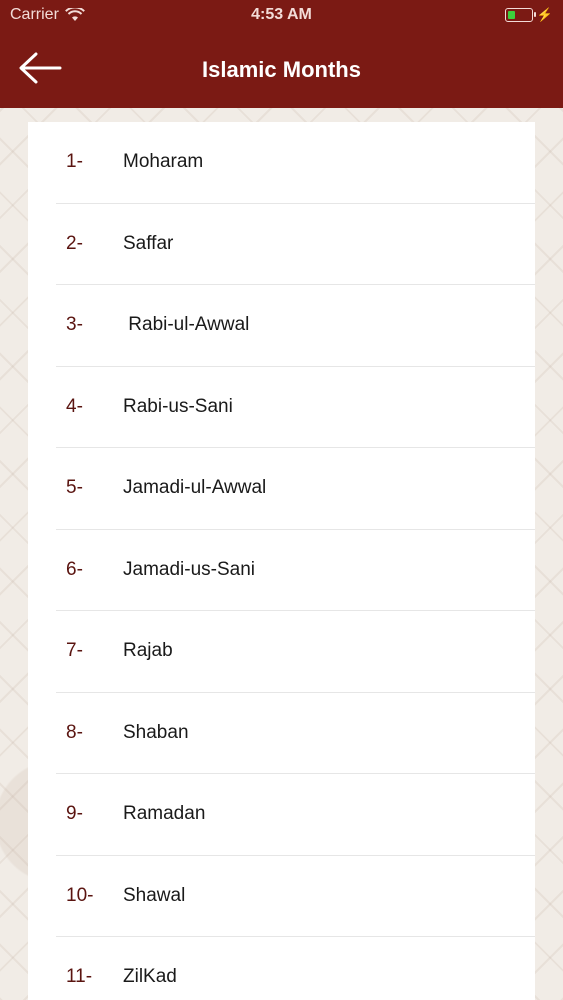 The width and height of the screenshot is (563, 1000). What do you see at coordinates (74, 406) in the screenshot?
I see `month-number: 4-` at bounding box center [74, 406].